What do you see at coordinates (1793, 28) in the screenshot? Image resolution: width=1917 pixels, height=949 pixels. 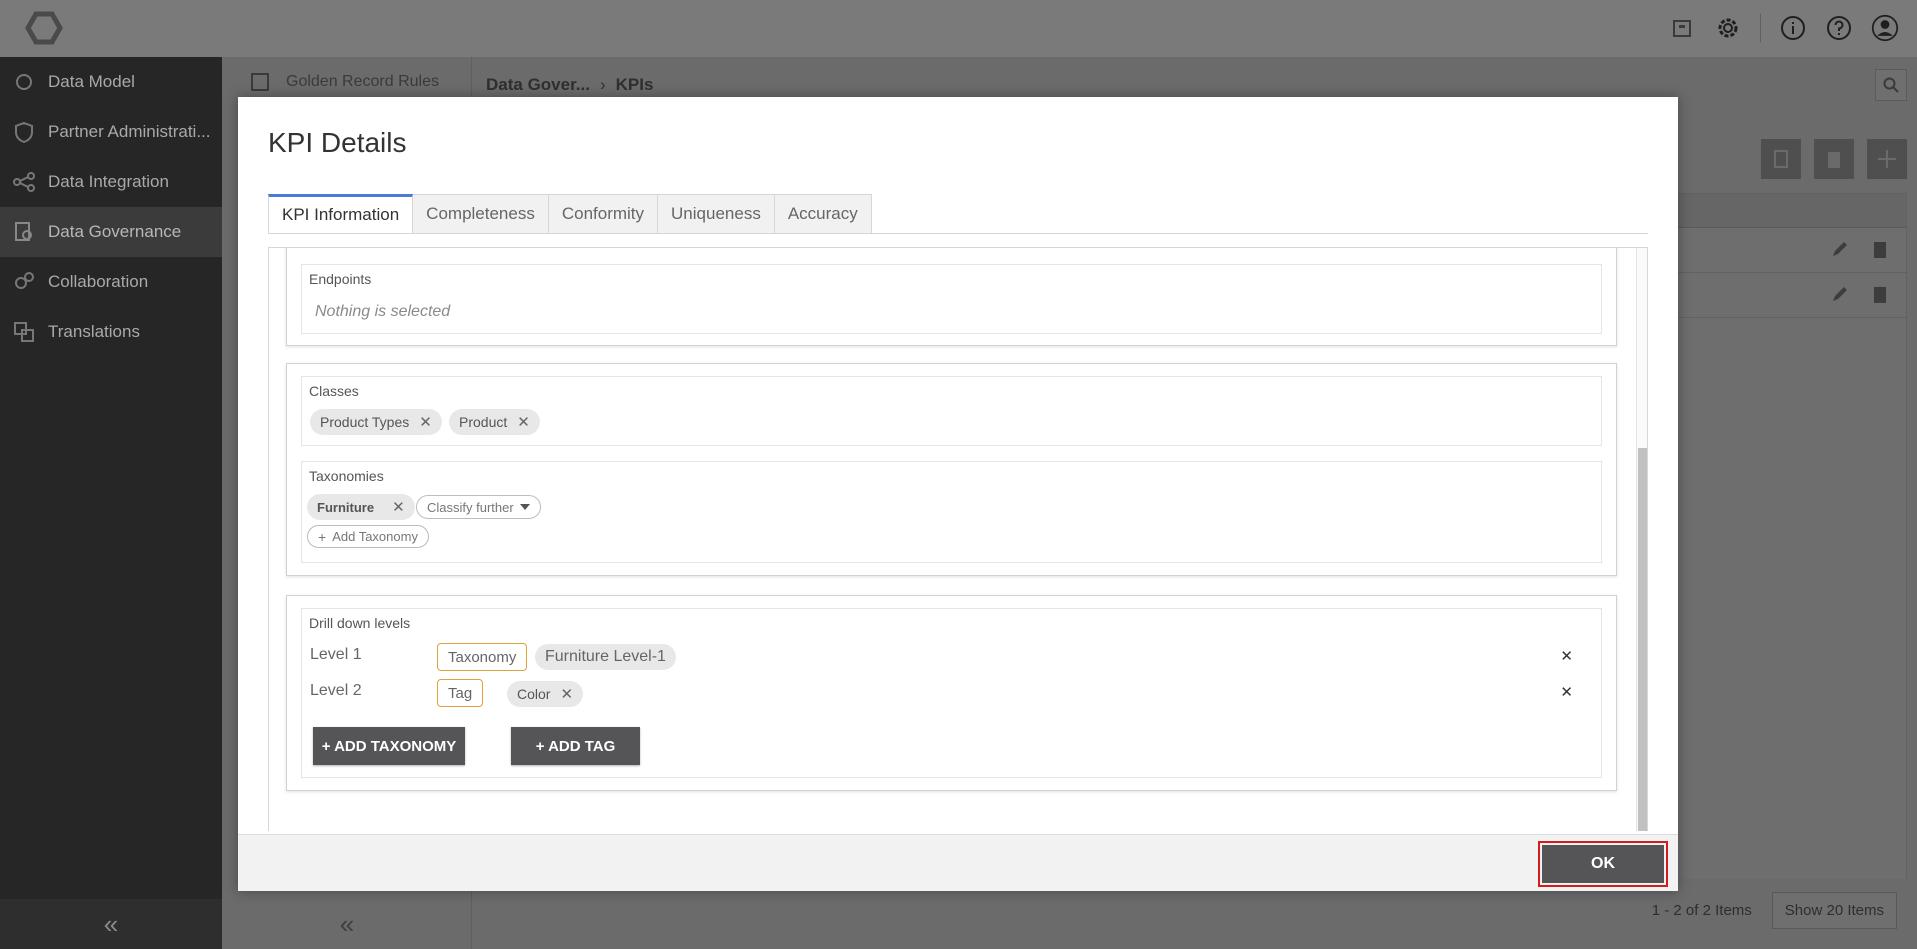 I see `info-icon` at bounding box center [1793, 28].